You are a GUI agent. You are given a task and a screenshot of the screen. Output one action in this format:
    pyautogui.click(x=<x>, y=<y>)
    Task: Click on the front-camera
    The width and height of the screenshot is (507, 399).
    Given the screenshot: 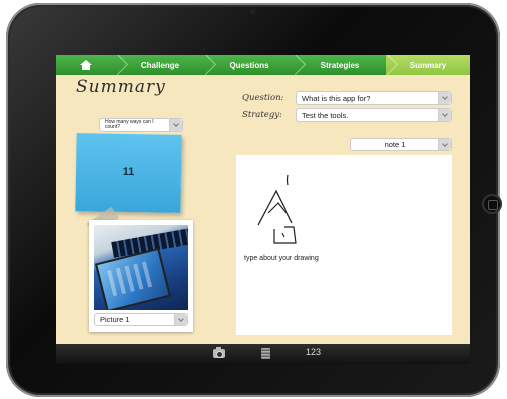 What is the action you would take?
    pyautogui.click(x=252, y=11)
    